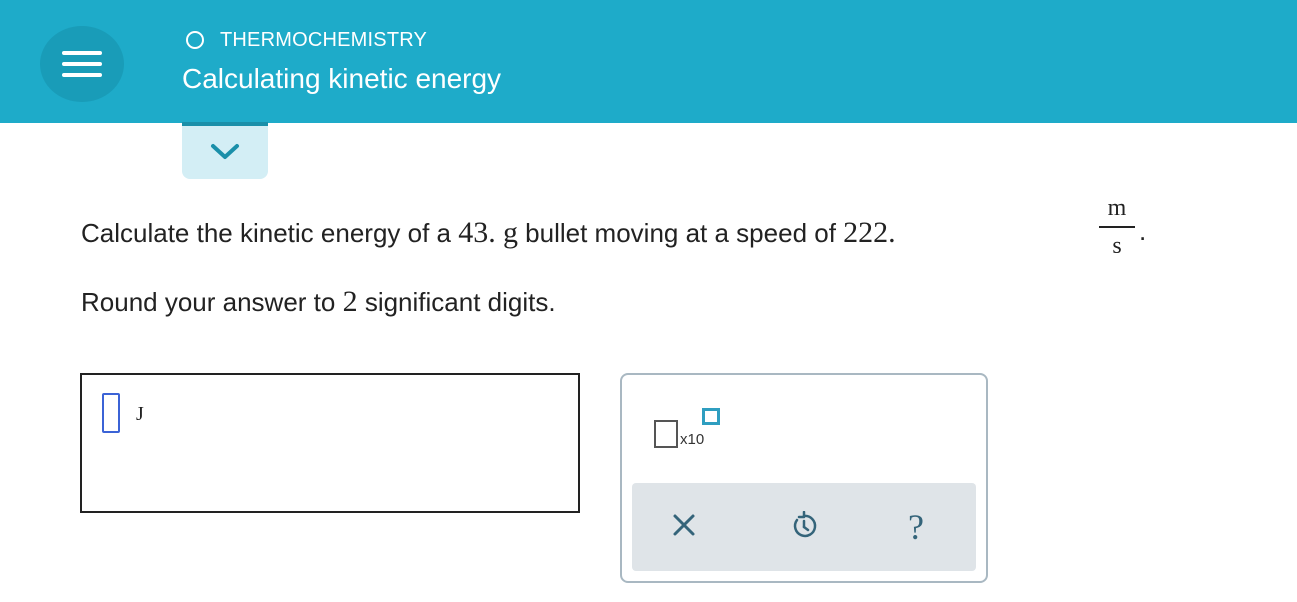 Image resolution: width=1297 pixels, height=602 pixels. I want to click on speed-value: 222., so click(869, 232).